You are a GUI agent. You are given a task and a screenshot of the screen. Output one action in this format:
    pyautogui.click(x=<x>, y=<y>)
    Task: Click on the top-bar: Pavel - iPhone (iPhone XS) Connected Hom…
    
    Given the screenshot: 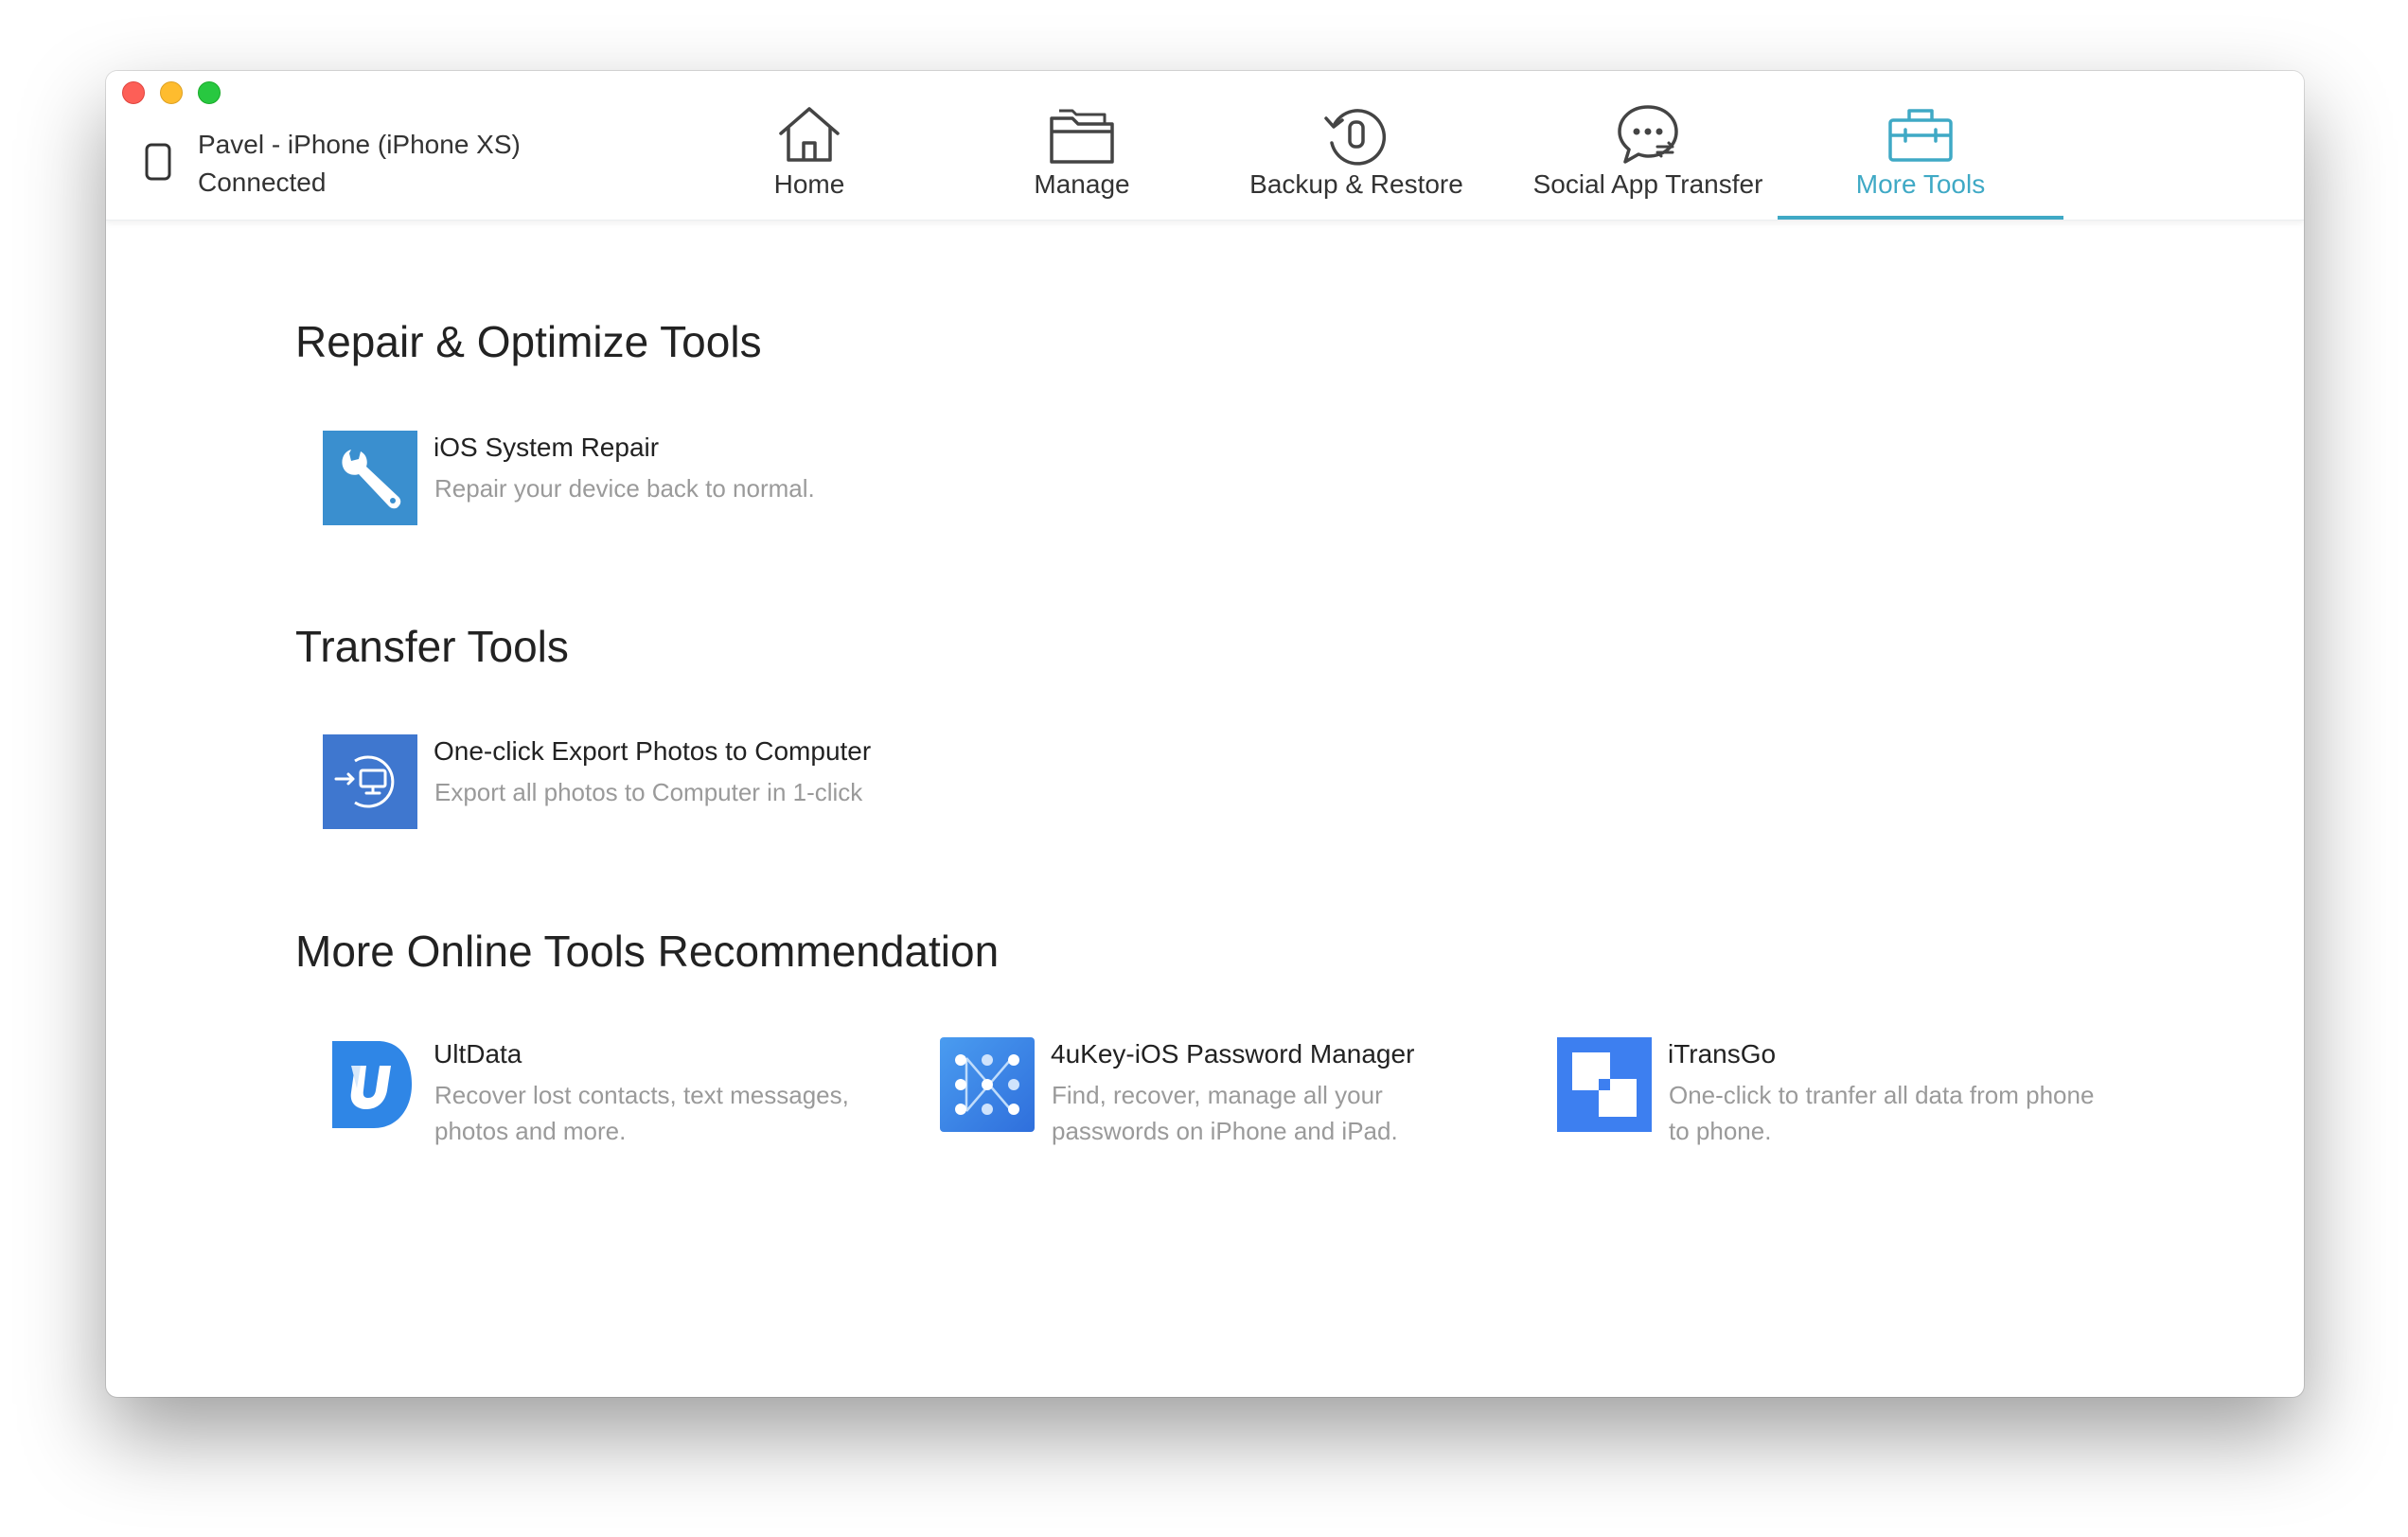 What is the action you would take?
    pyautogui.click(x=1205, y=146)
    